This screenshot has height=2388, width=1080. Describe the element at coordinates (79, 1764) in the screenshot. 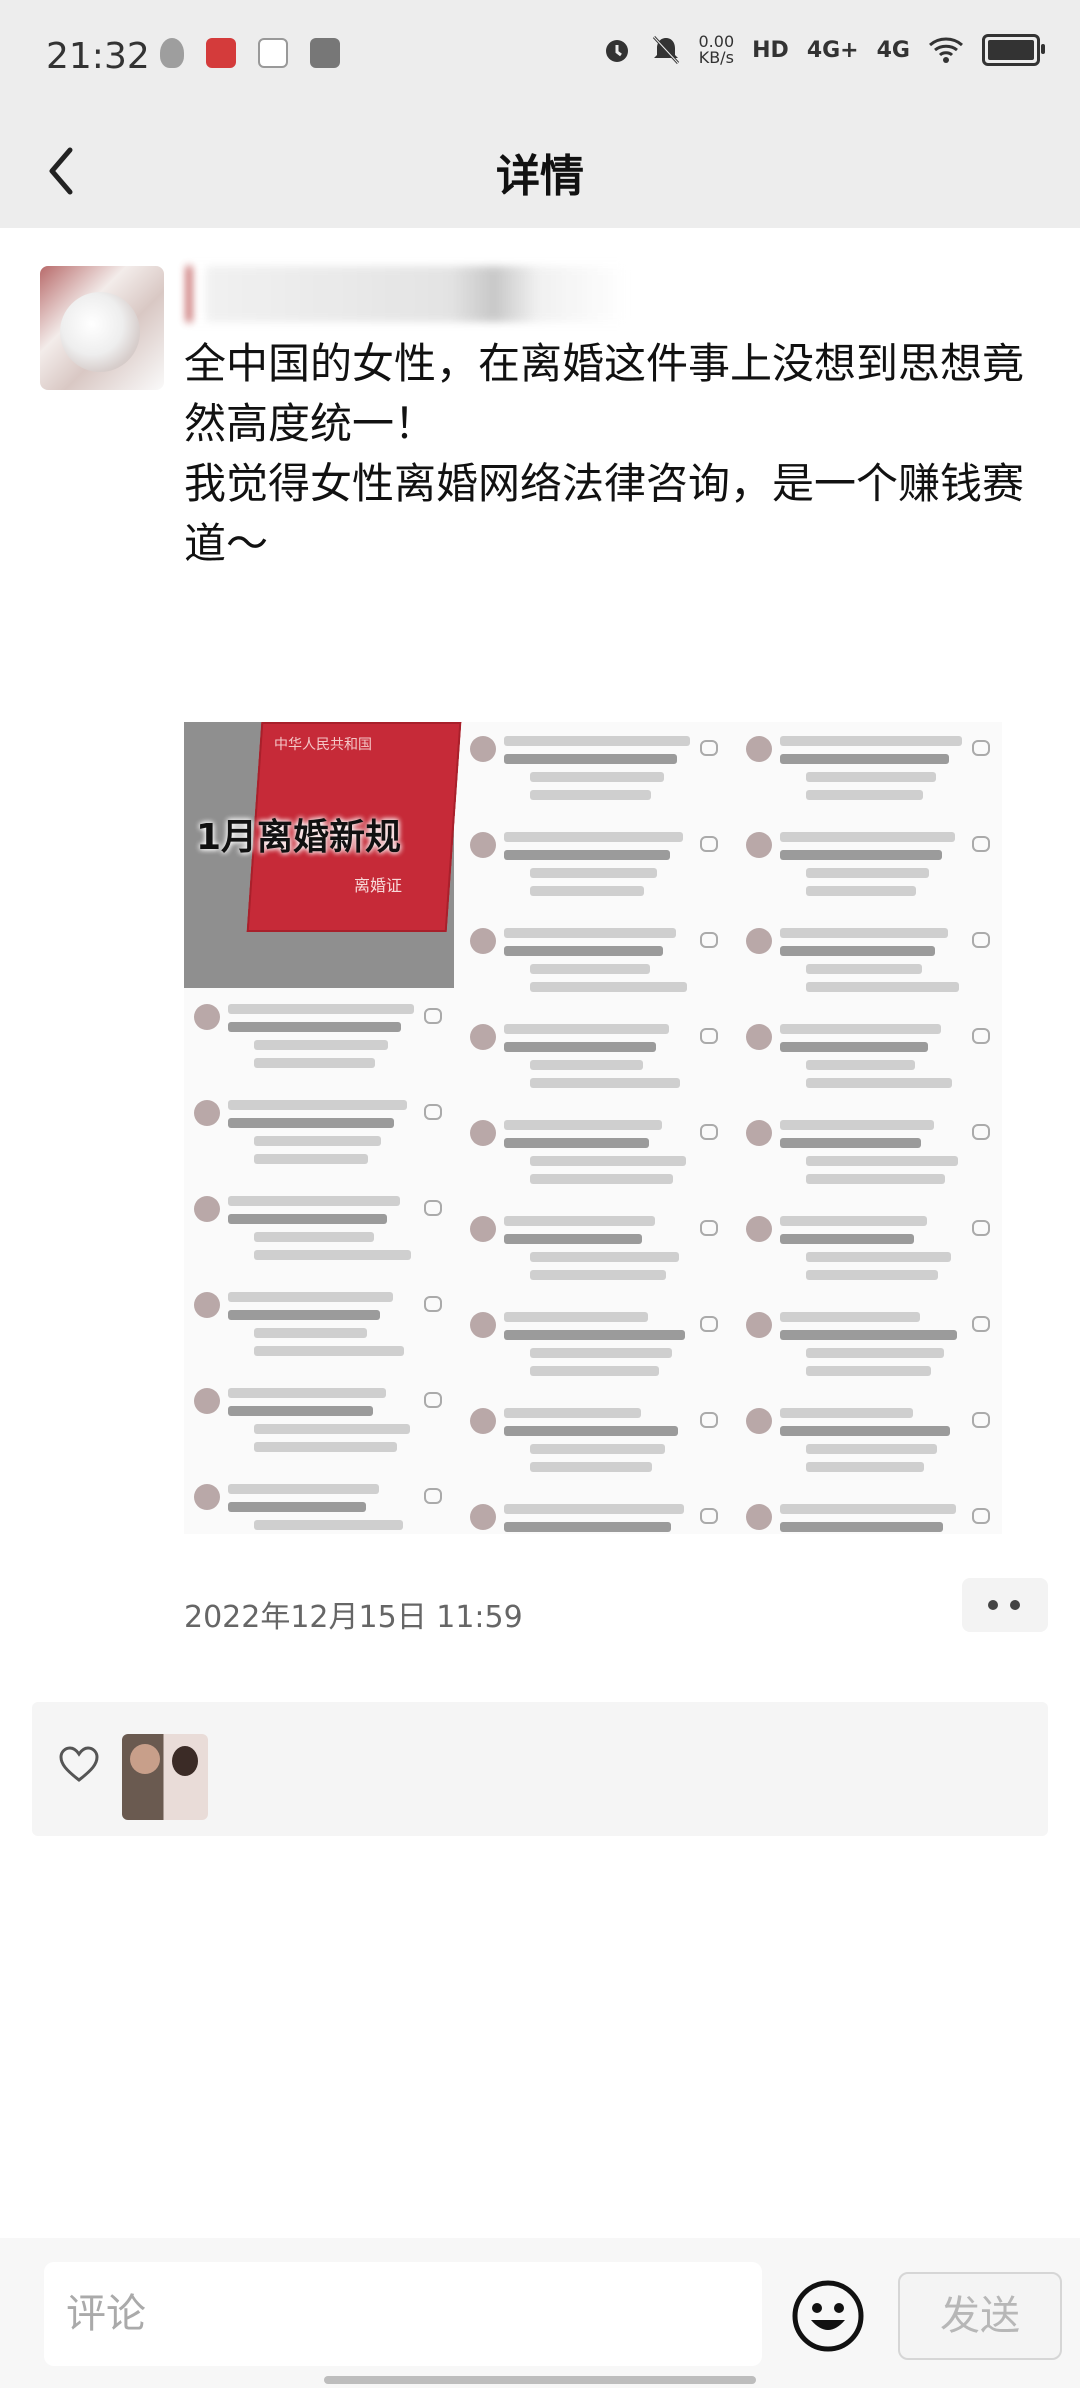

I see `heart-outline-icon` at that location.